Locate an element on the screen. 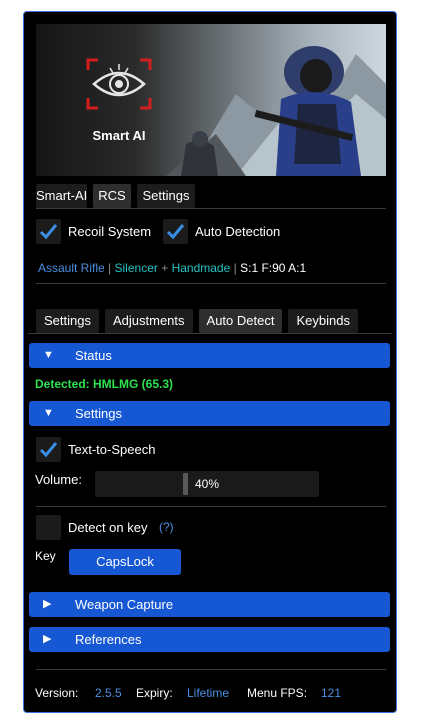 The height and width of the screenshot is (725, 421). recoil-system-checkbox is located at coordinates (48, 231).